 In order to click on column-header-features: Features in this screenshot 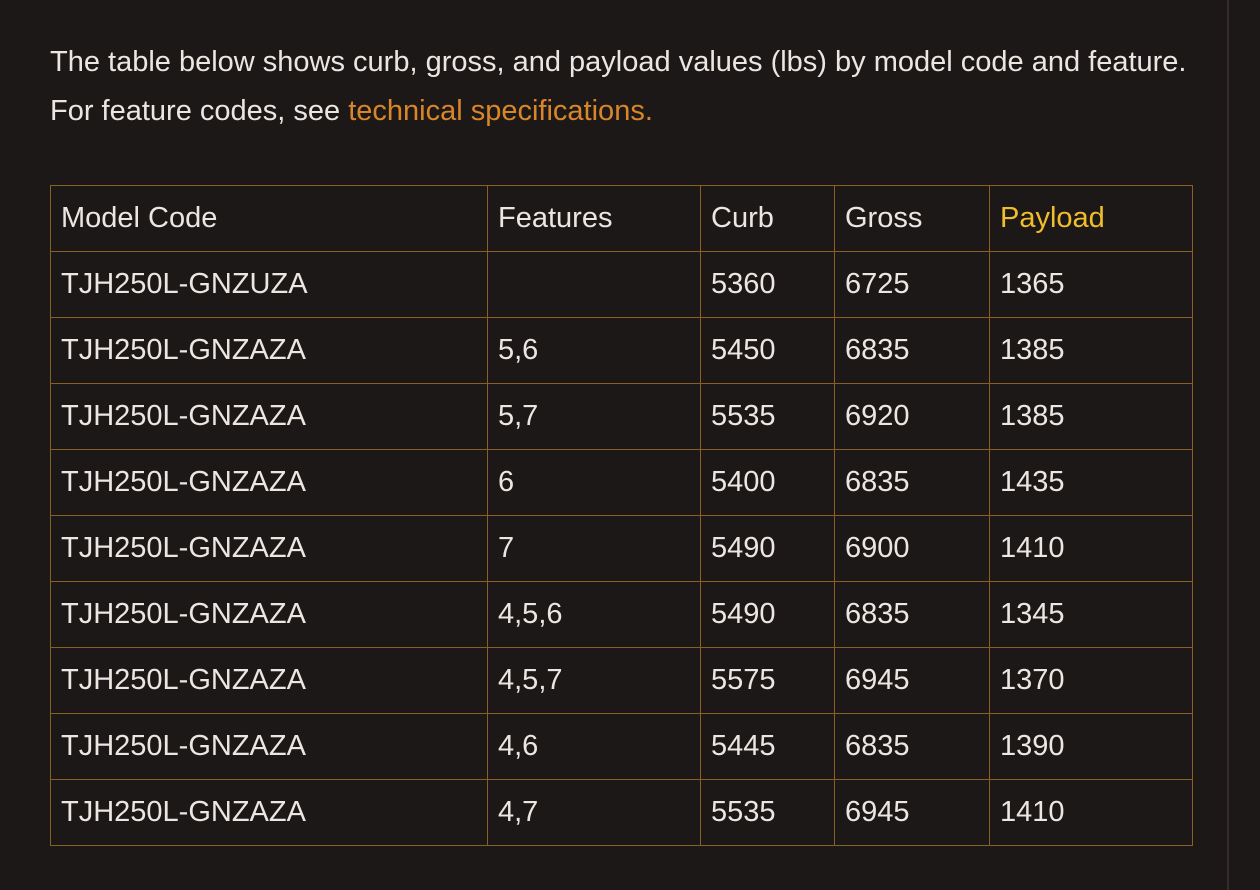, I will do `click(594, 218)`.